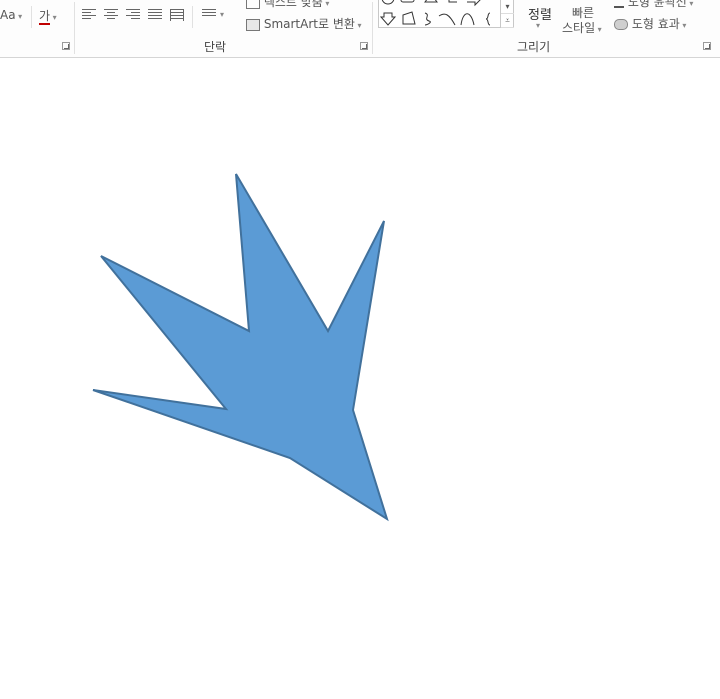  I want to click on quick-styles-button-line2: 스타일 ▾, so click(582, 27).